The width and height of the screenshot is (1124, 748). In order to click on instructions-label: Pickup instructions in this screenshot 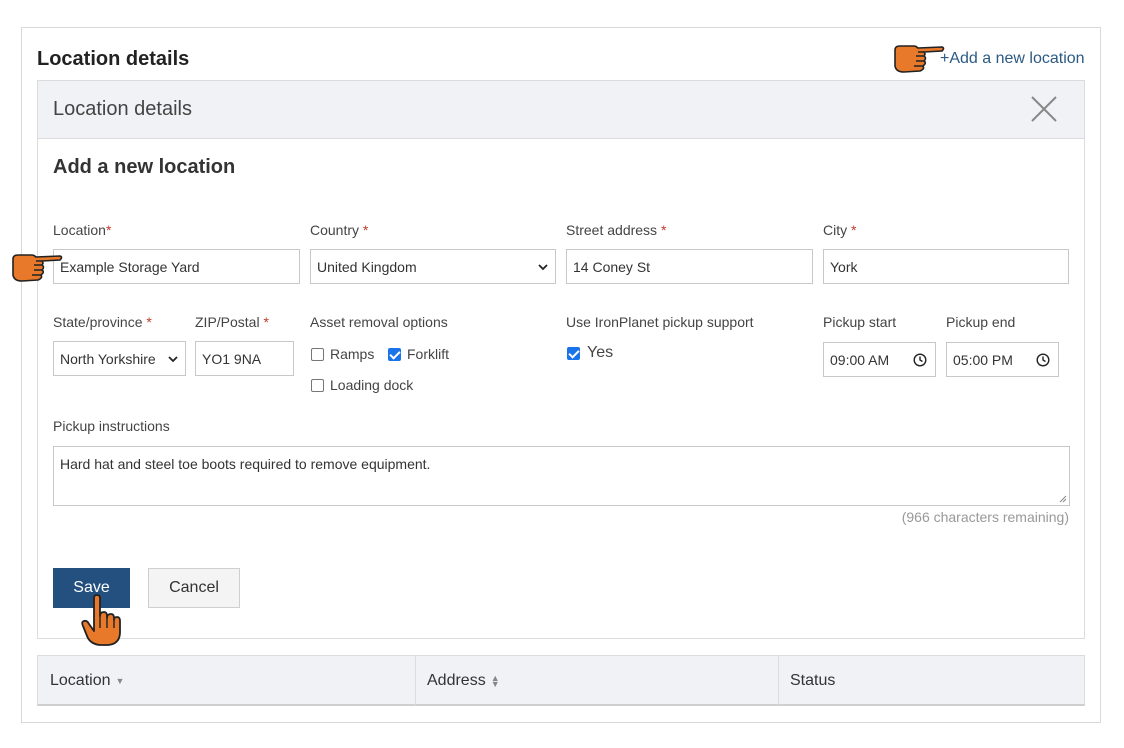, I will do `click(111, 426)`.